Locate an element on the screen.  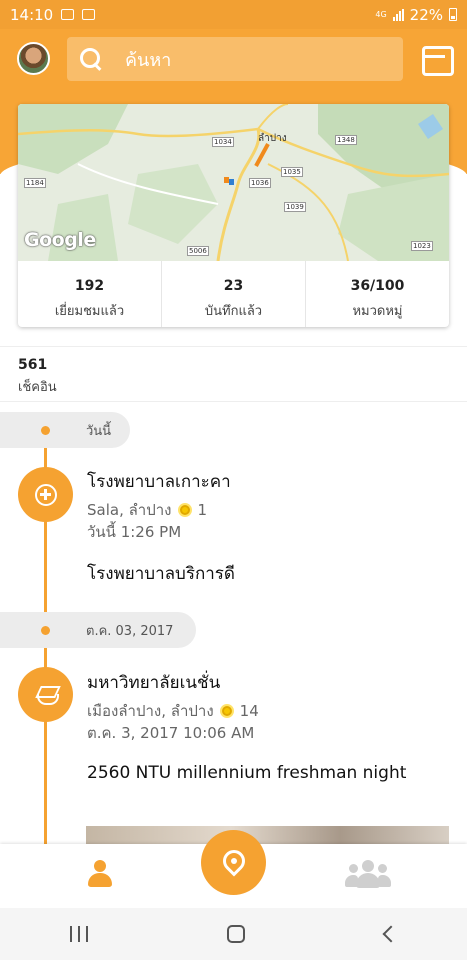
checkin-time: วันนี้ 1:26 PM is located at coordinates (134, 532).